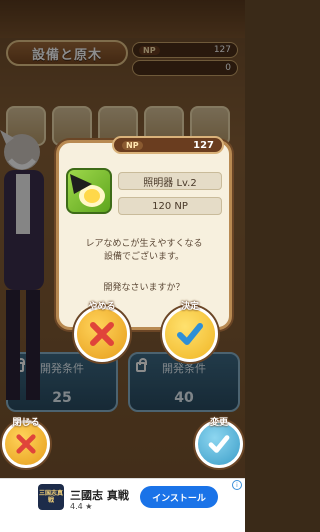 This screenshot has height=532, width=320. I want to click on description-line: 設備でございます。, so click(144, 257).